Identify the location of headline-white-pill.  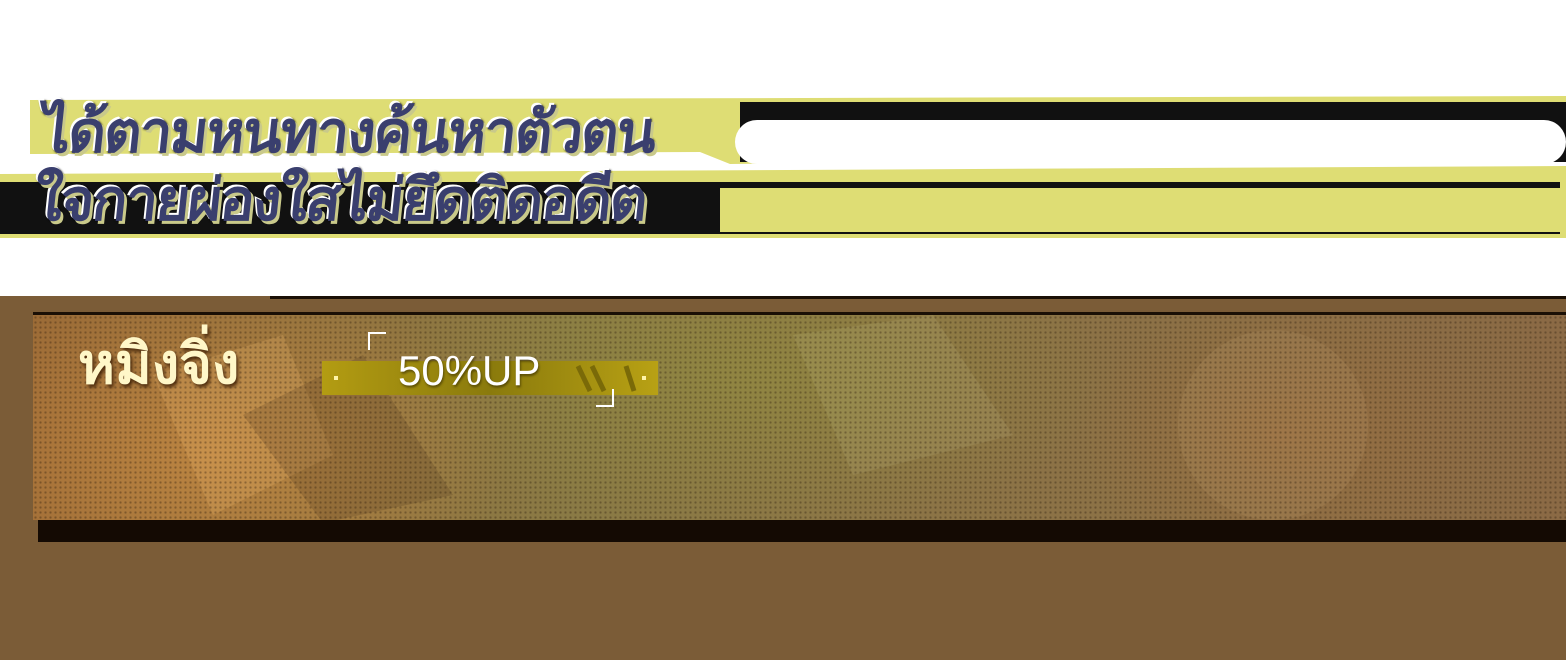
(1150, 142).